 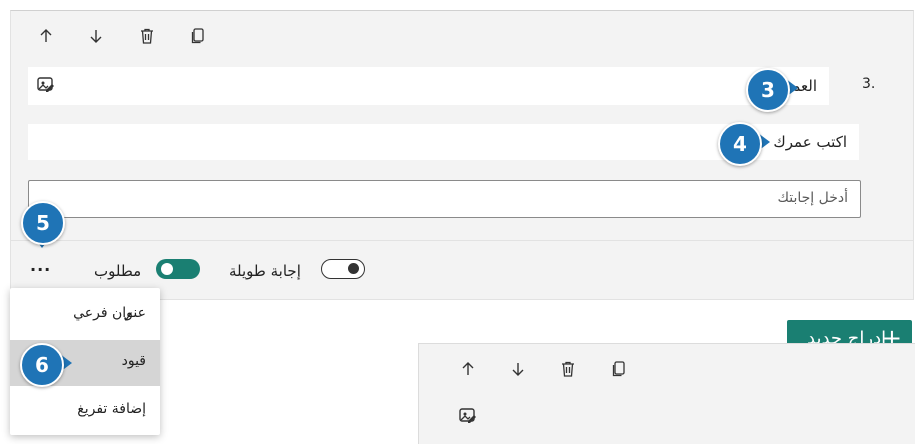 I want to click on required-toggle, so click(x=178, y=269).